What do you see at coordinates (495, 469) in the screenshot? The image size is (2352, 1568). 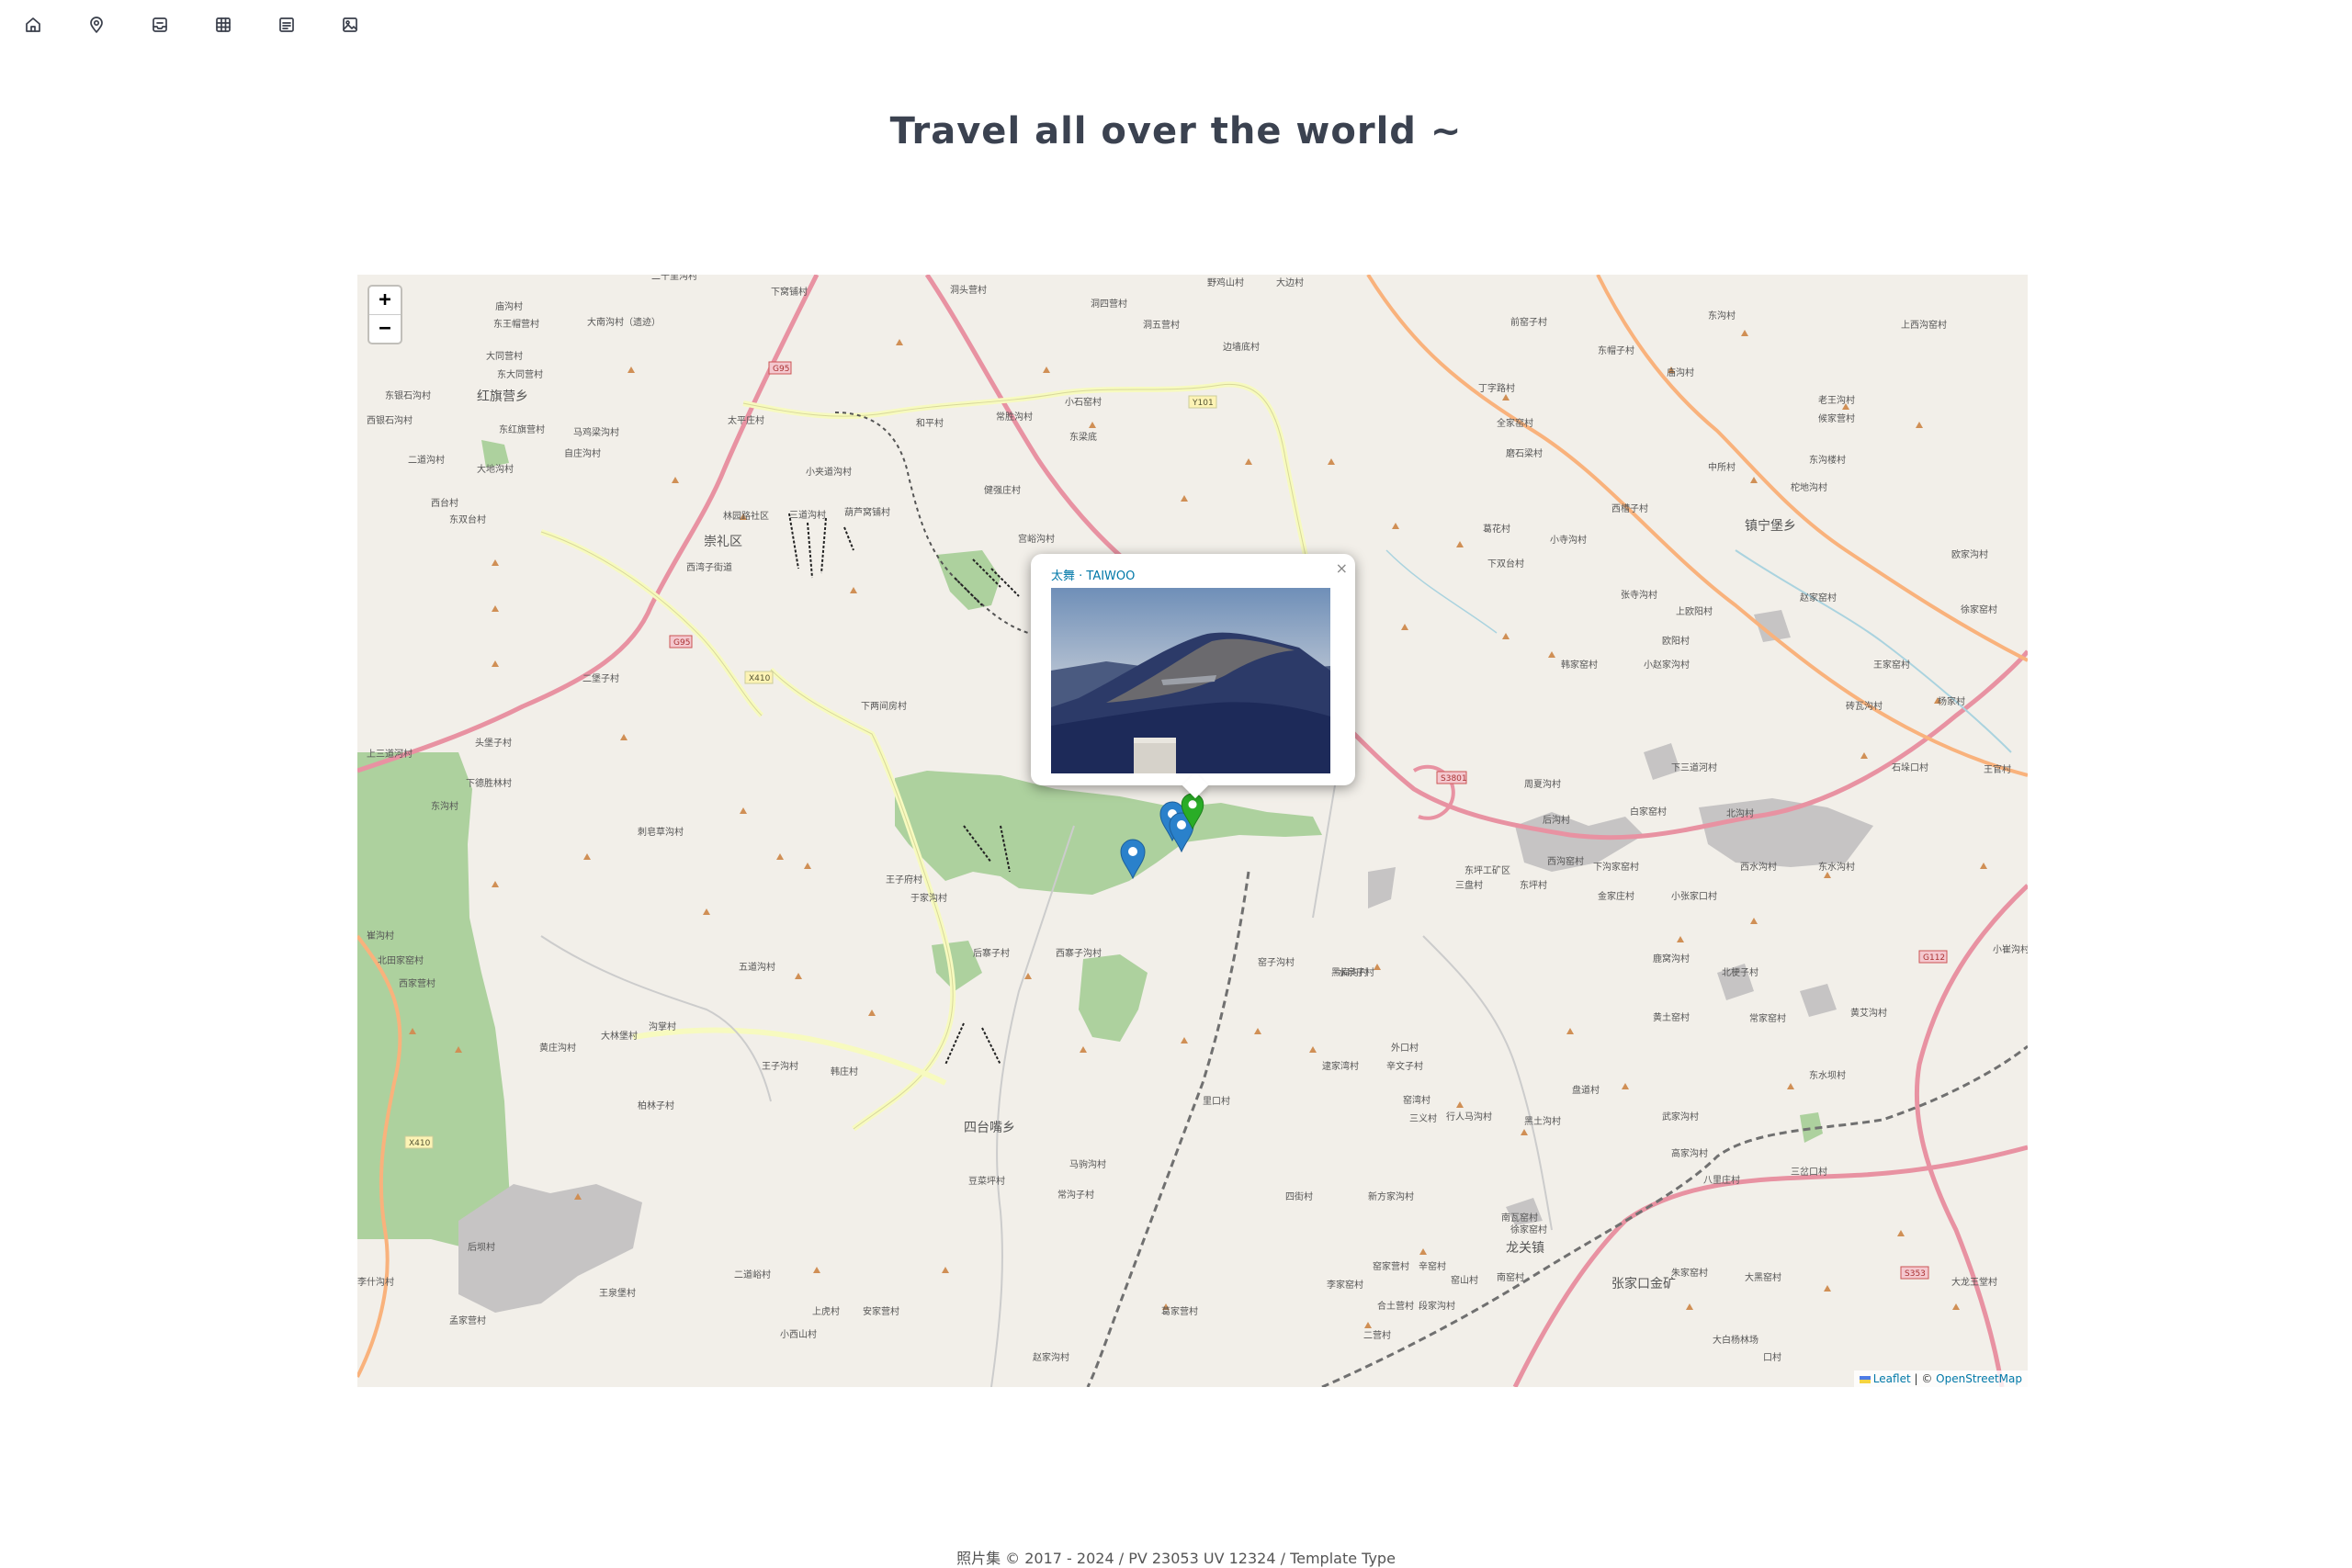 I see `place-label: 大地沟村` at bounding box center [495, 469].